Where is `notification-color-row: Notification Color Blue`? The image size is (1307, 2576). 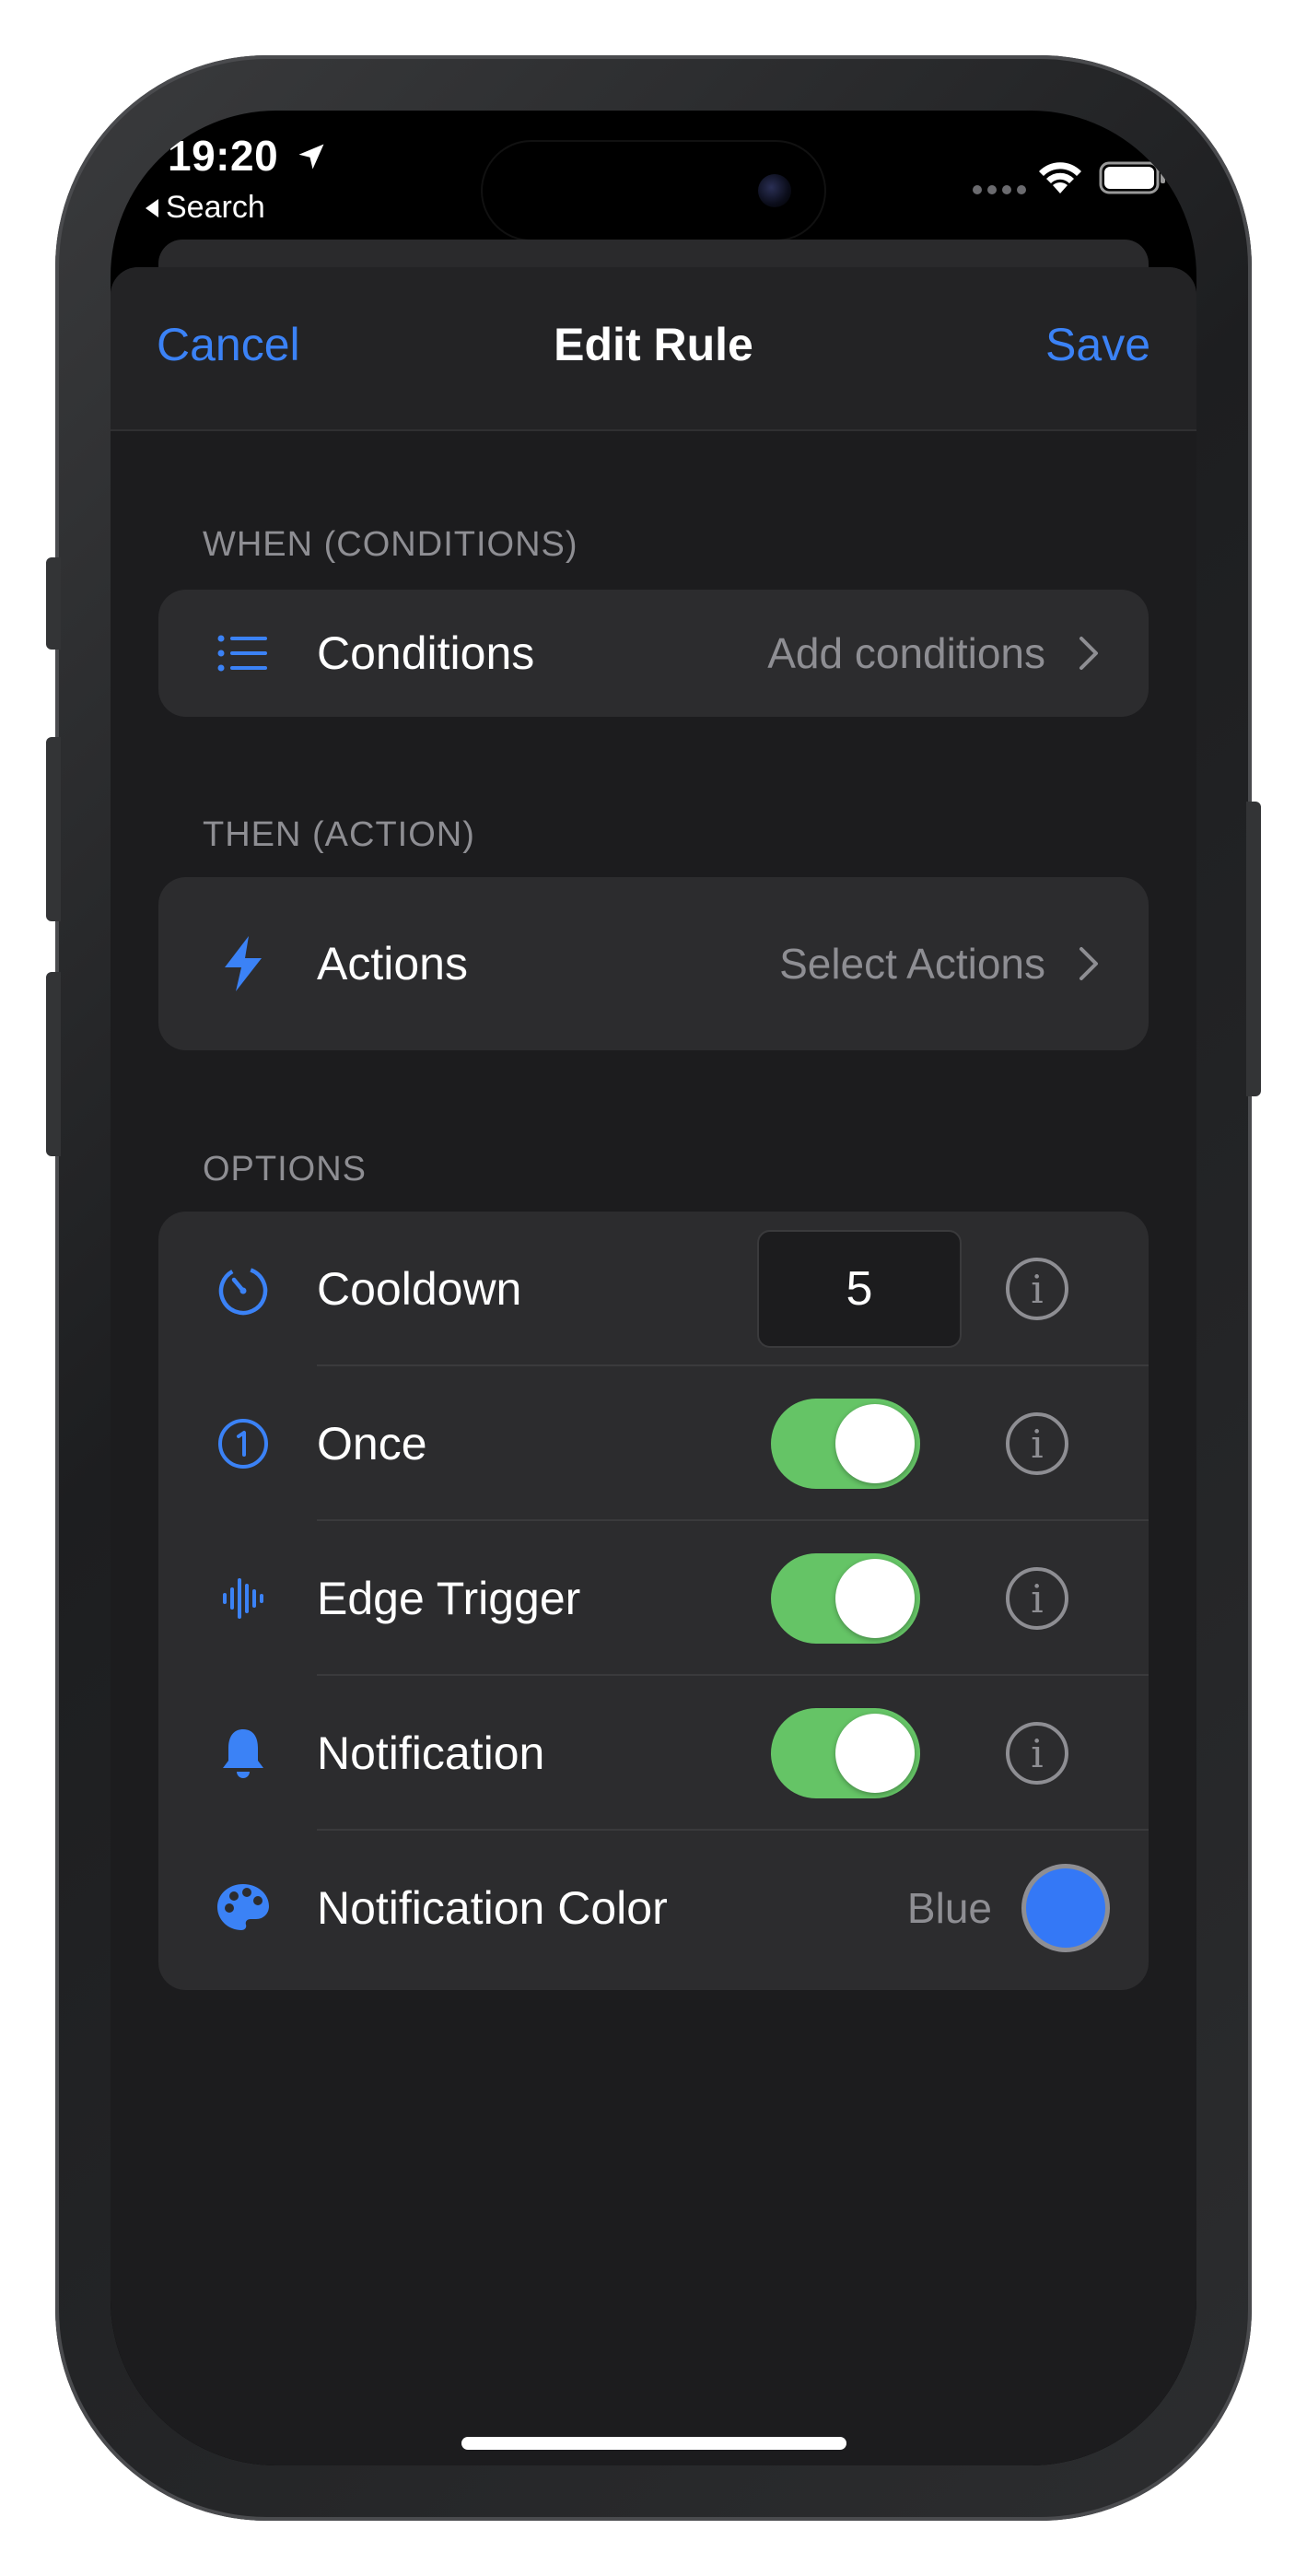
notification-color-row: Notification Color Blue is located at coordinates (653, 1908).